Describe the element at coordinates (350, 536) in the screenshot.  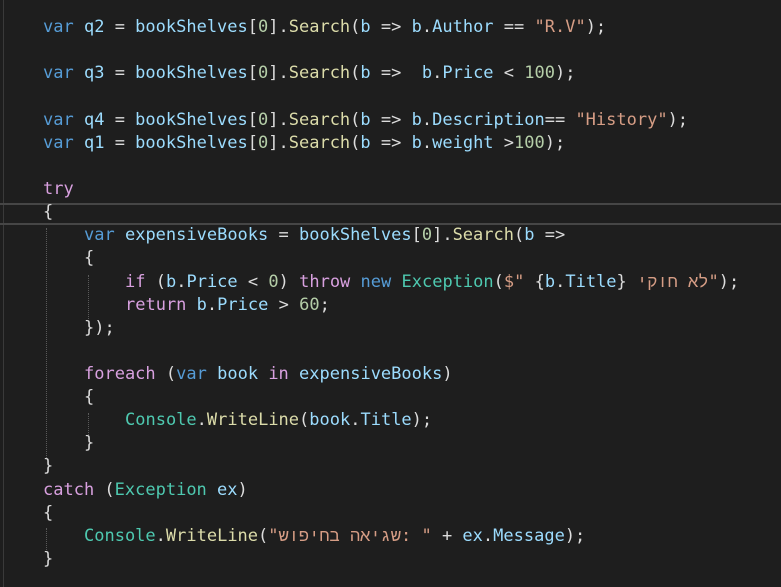
I see `code-token: "שגיאה בחיפוש: "` at that location.